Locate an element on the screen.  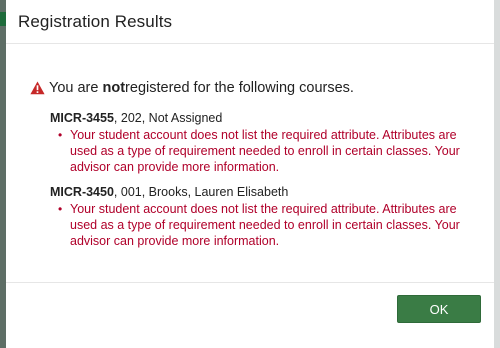
course-details: , 202, Not Assigned is located at coordinates (168, 118).